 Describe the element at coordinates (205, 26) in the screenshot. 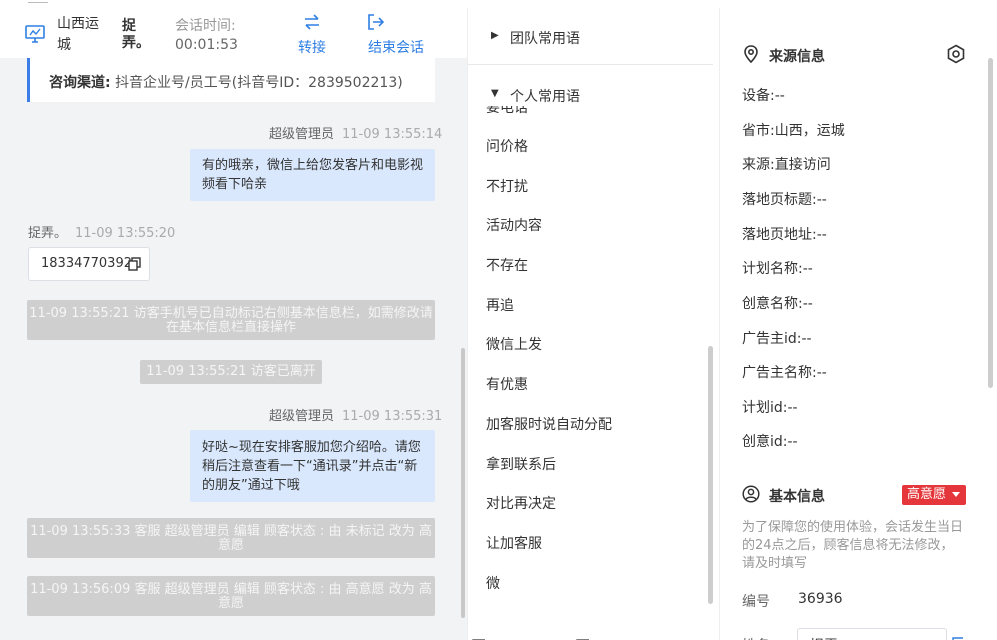

I see `session-time-label: 会话时间:` at that location.